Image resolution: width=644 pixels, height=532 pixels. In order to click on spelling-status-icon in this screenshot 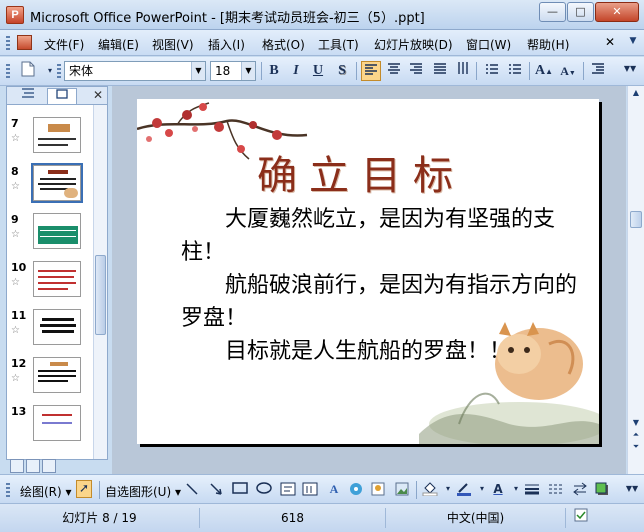, I will do `click(581, 518)`.